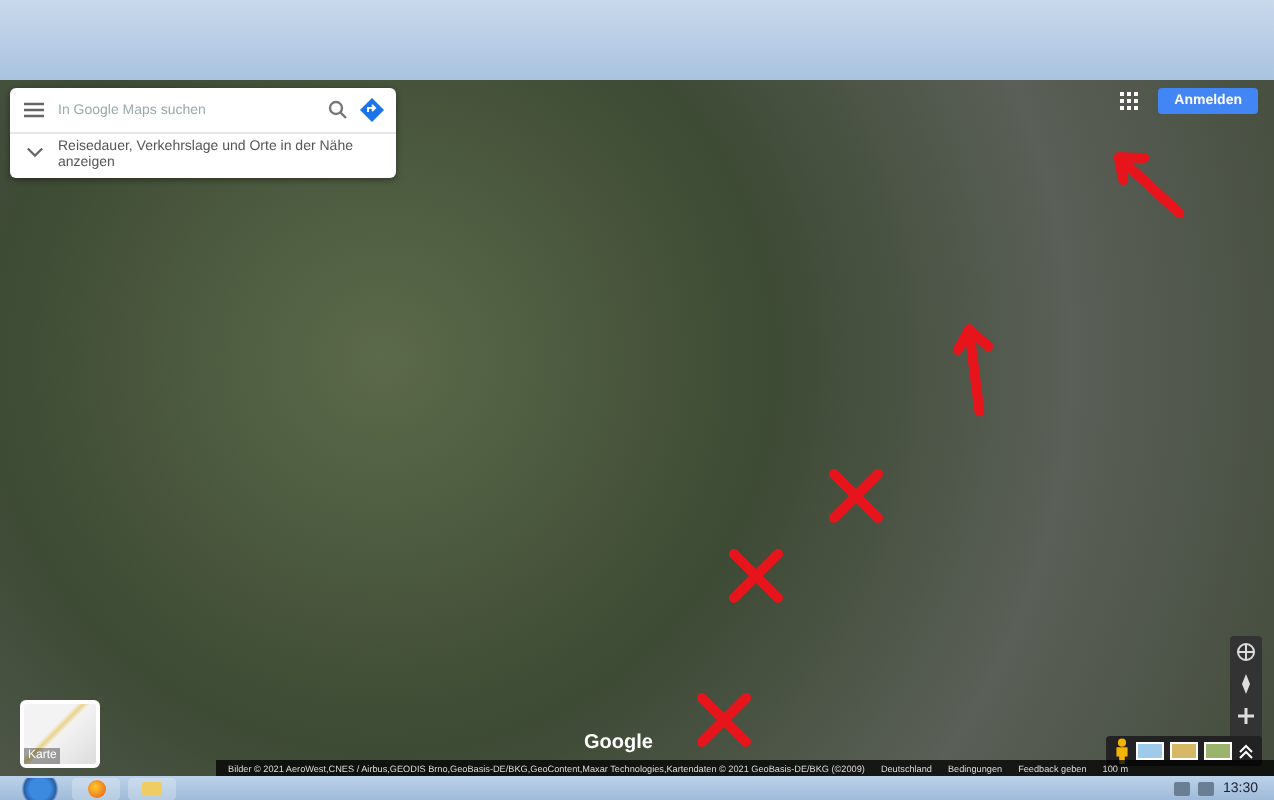 This screenshot has width=1274, height=800. I want to click on directions-icon, so click(372, 110).